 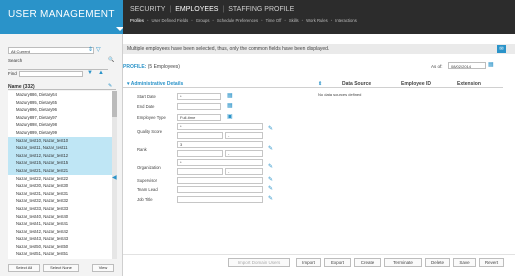 What do you see at coordinates (244, 153) in the screenshot?
I see `rank-sub-field-2: -` at bounding box center [244, 153].